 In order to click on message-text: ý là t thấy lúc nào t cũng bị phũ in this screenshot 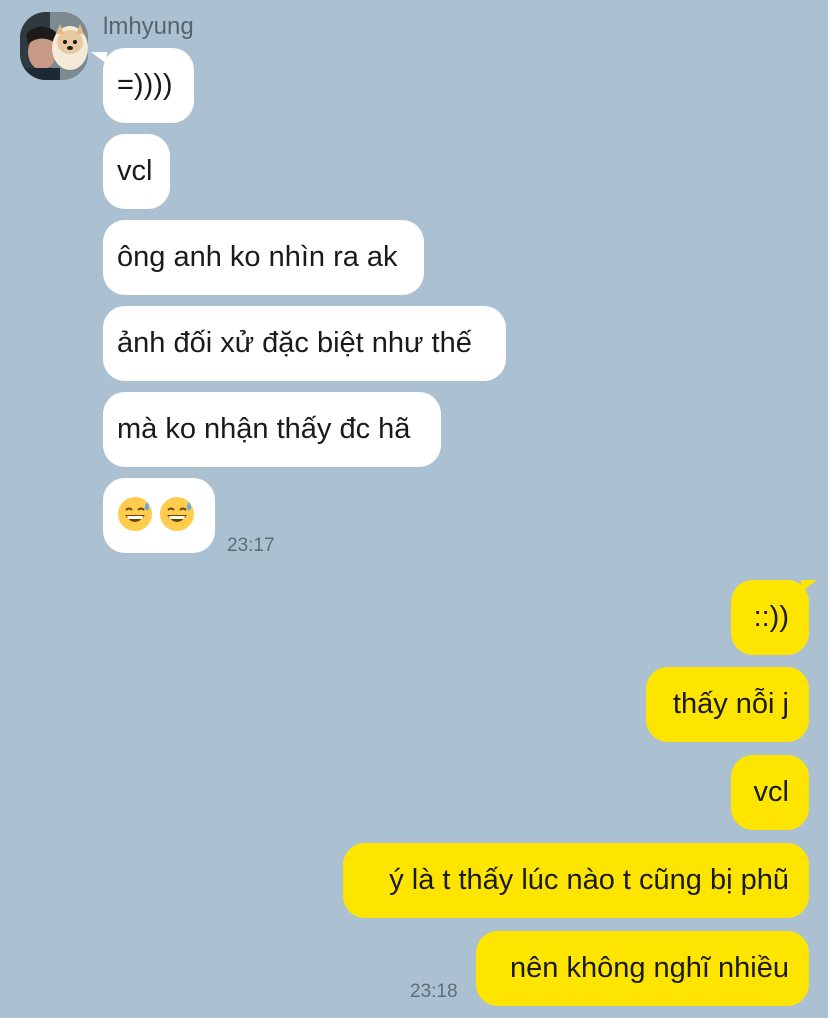, I will do `click(589, 880)`.